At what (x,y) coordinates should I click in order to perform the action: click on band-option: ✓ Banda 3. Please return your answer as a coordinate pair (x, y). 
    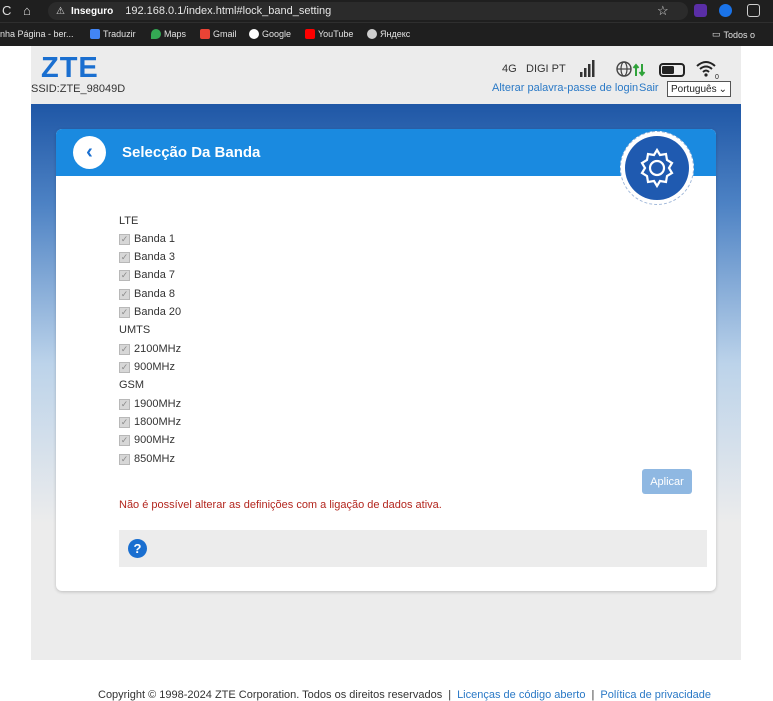
    Looking at the image, I should click on (147, 257).